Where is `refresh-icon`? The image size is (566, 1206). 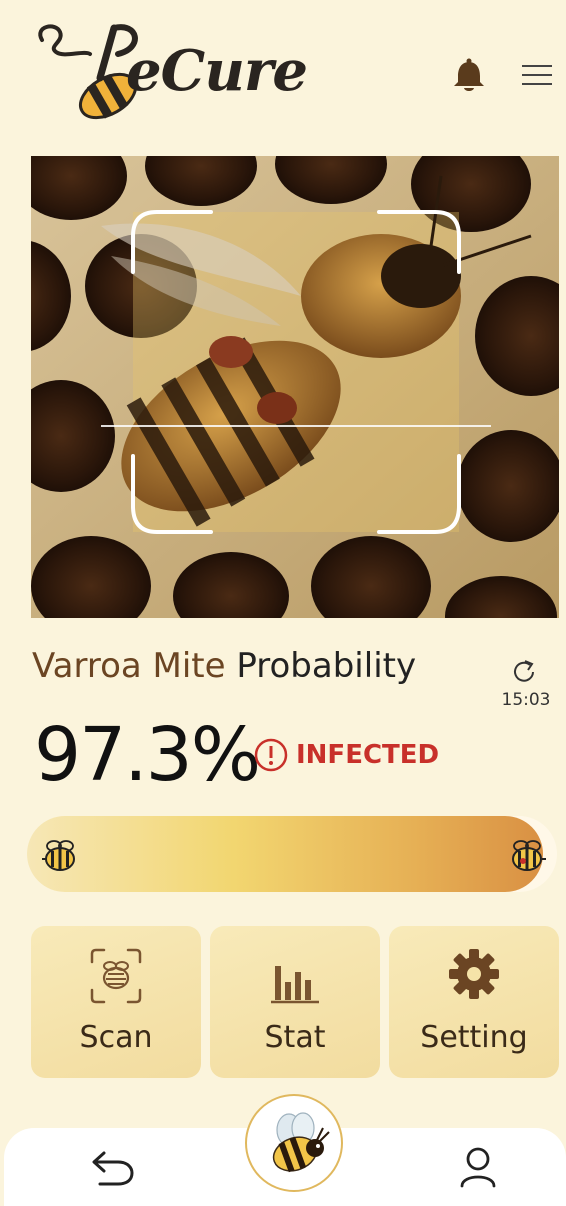 refresh-icon is located at coordinates (524, 672).